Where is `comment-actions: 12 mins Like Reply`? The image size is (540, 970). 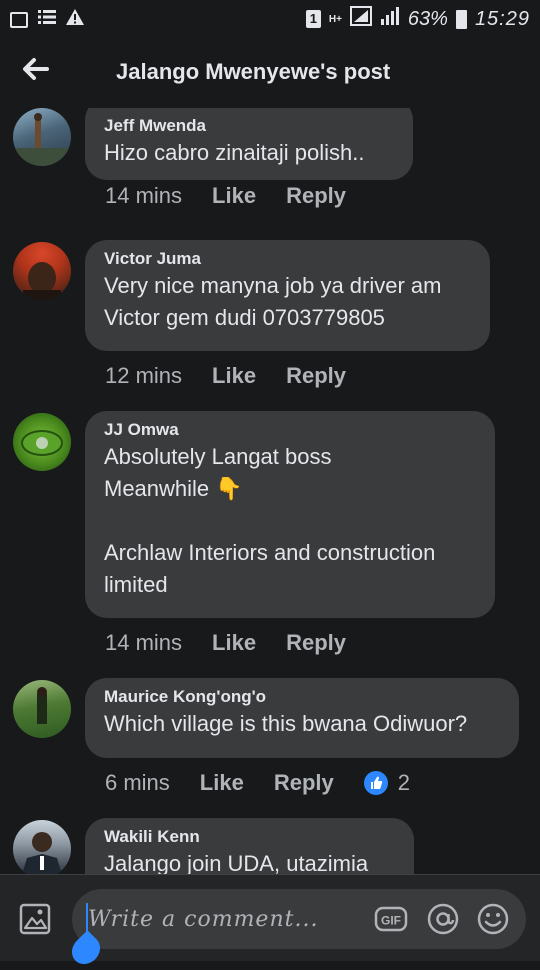
comment-actions: 12 mins Like Reply is located at coordinates (240, 376).